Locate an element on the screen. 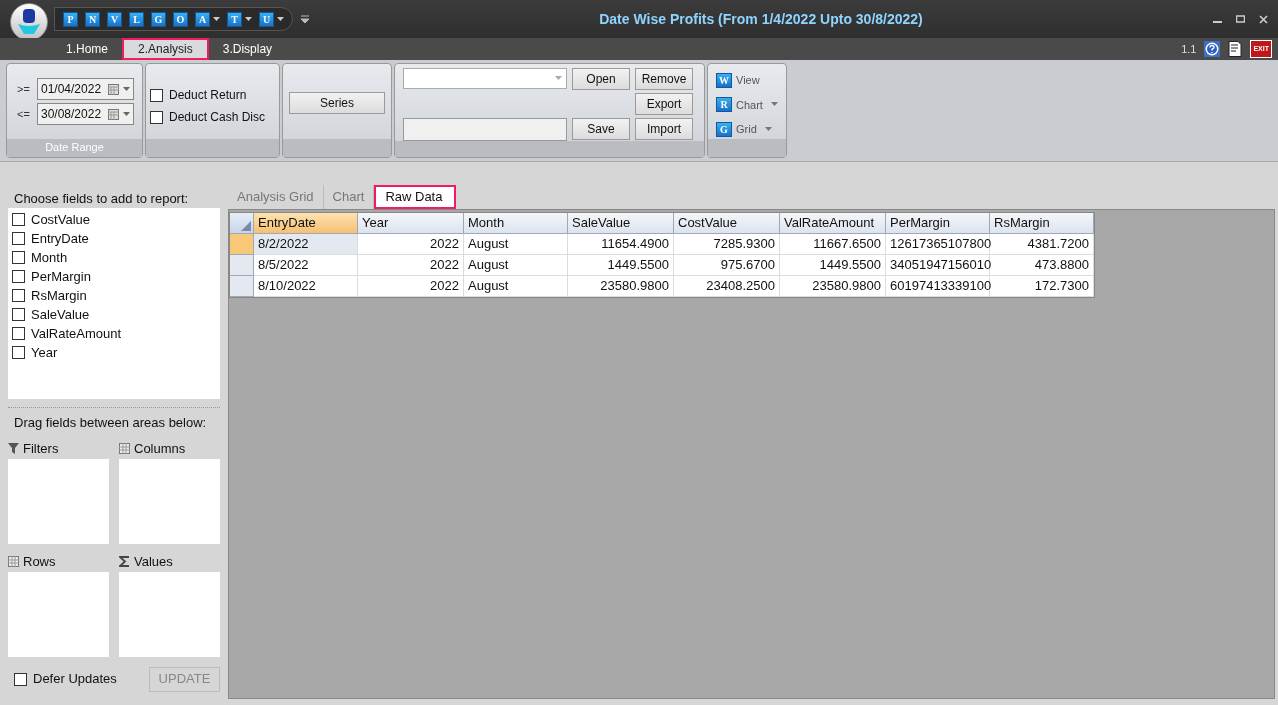  app-logo is located at coordinates (29, 22).